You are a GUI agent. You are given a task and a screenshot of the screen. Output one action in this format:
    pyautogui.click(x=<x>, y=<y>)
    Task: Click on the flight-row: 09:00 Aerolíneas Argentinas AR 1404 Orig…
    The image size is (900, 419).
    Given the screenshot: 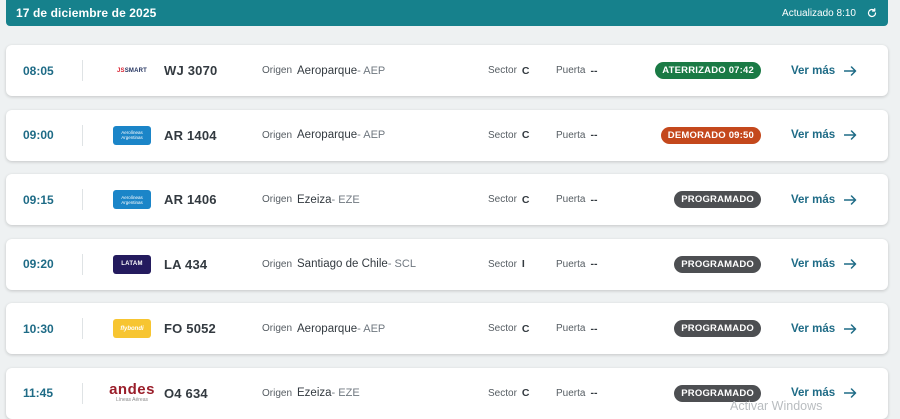 What is the action you would take?
    pyautogui.click(x=447, y=135)
    